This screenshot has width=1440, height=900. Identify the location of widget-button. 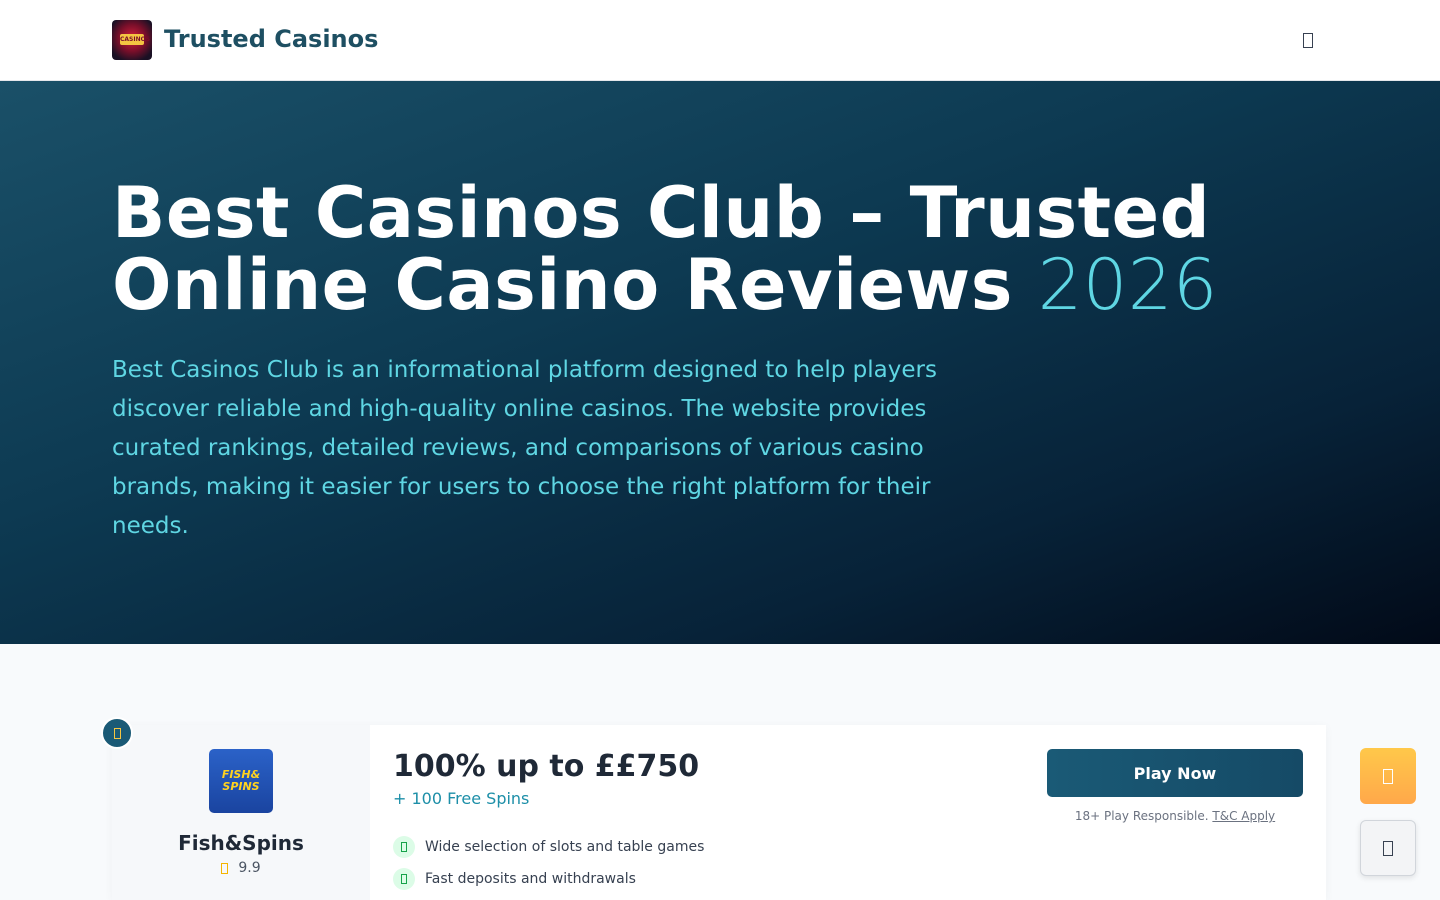
(1388, 848).